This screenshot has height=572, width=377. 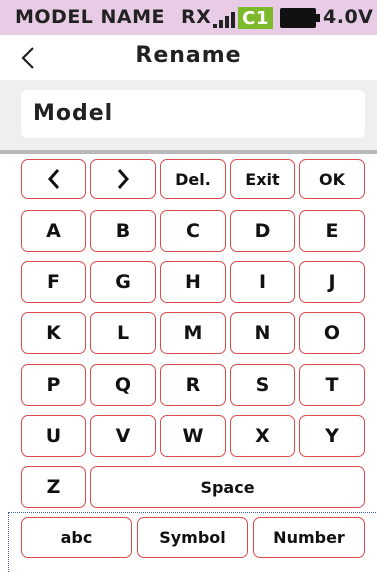 I want to click on channel-badge: C1, so click(x=255, y=18).